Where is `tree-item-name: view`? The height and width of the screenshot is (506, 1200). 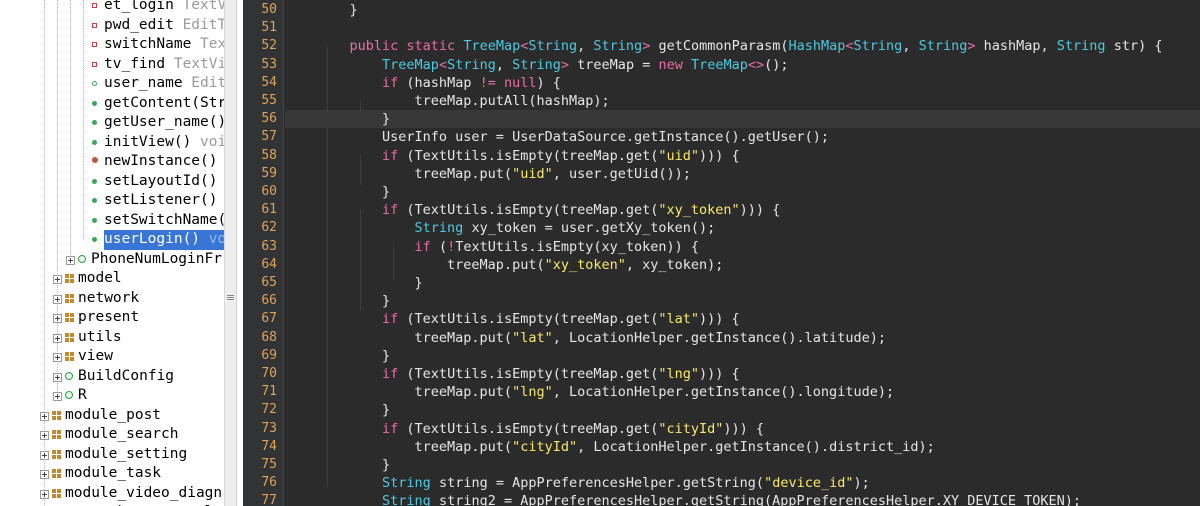 tree-item-name: view is located at coordinates (95, 356).